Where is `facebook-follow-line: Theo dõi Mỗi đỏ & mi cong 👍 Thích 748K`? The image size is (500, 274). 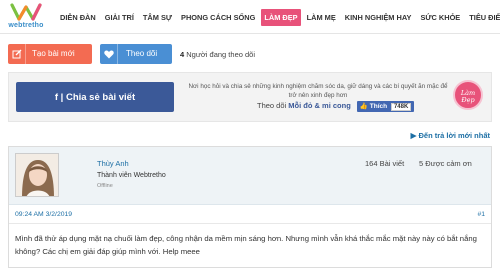
facebook-follow-line: Theo dõi Mỗi đỏ & mi cong 👍 Thích 748K is located at coordinates (336, 106).